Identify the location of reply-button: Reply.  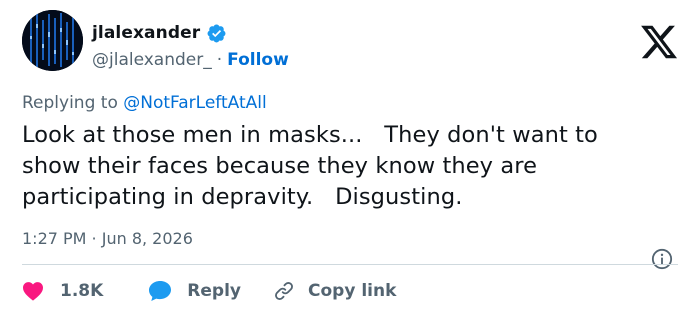
(194, 291).